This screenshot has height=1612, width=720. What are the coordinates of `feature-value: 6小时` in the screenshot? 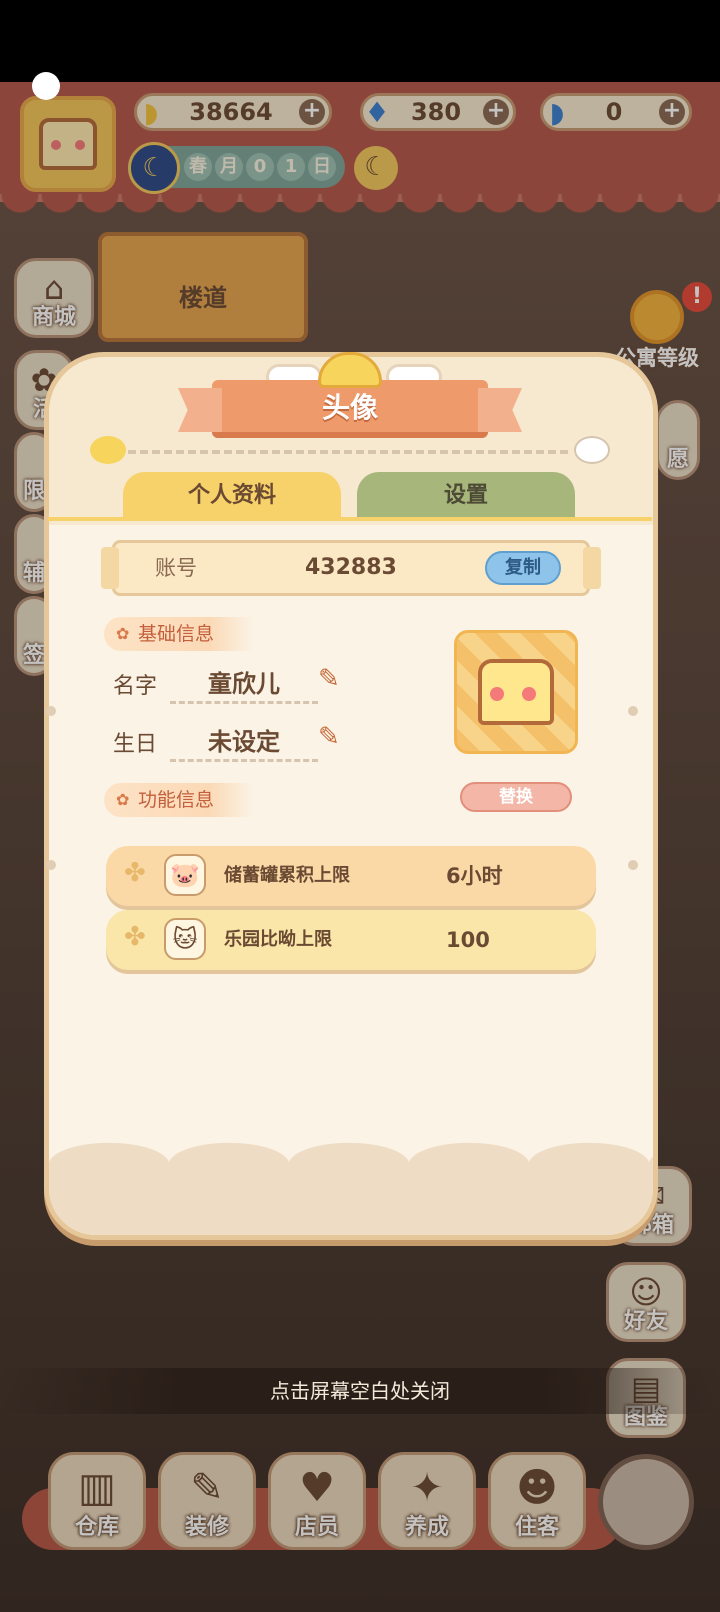 It's located at (474, 876).